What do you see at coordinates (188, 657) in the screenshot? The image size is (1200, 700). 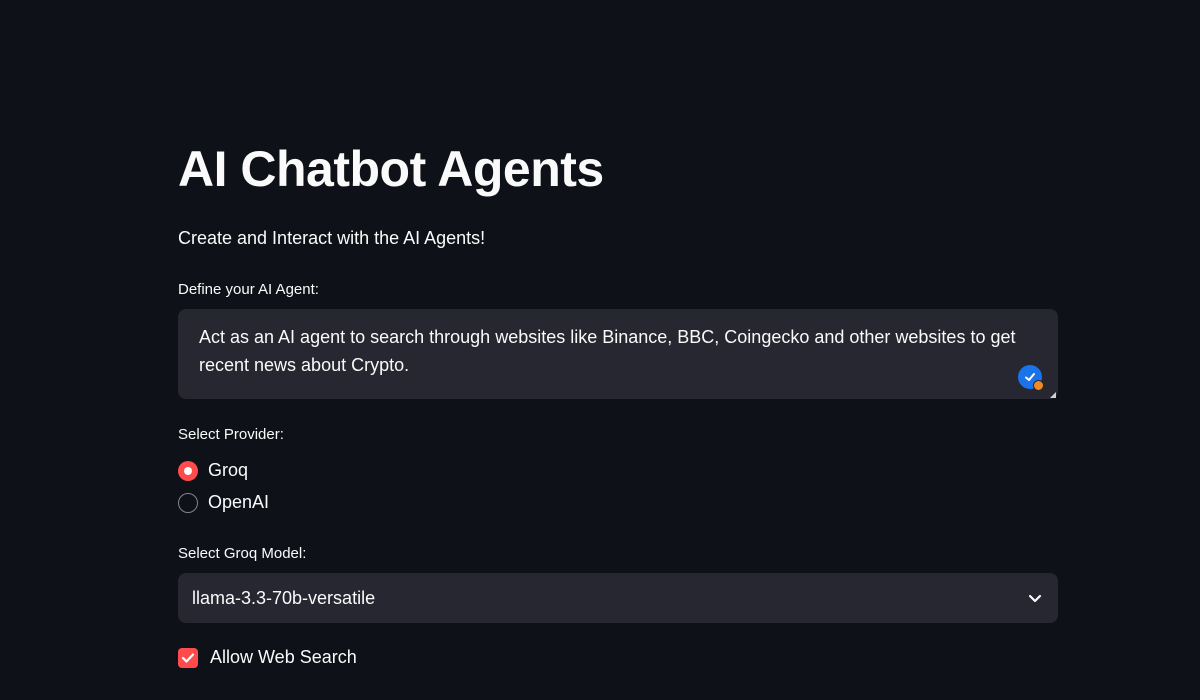 I see `checkmark-icon` at bounding box center [188, 657].